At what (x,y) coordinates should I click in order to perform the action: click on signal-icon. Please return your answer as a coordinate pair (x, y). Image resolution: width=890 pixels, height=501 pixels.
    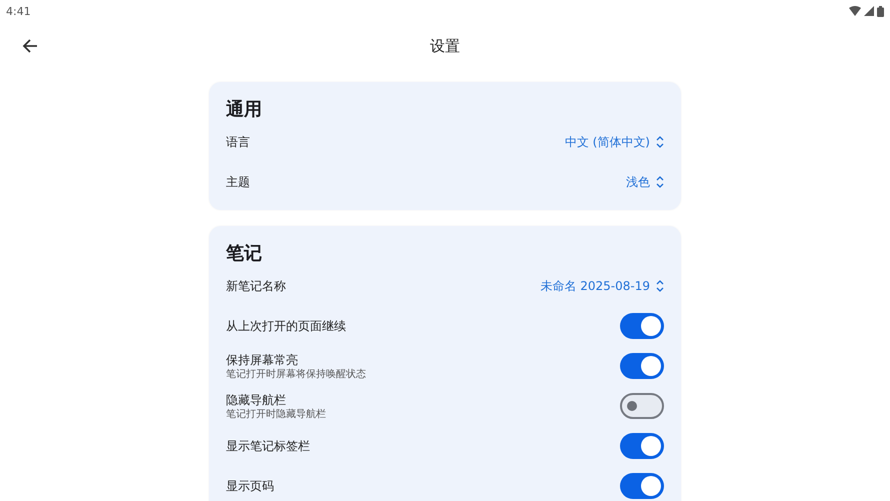
    Looking at the image, I should click on (869, 11).